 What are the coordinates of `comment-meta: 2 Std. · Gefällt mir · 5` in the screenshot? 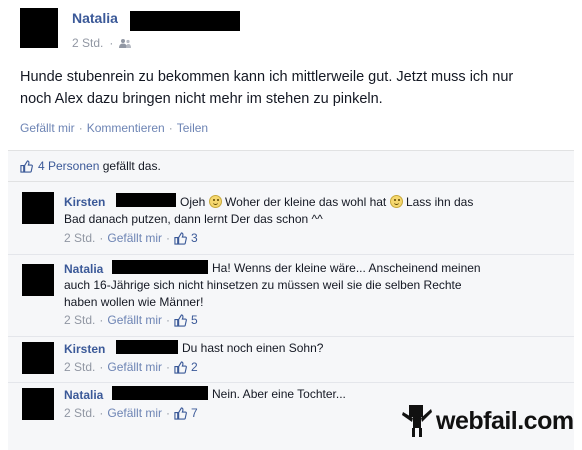 It's located at (131, 320).